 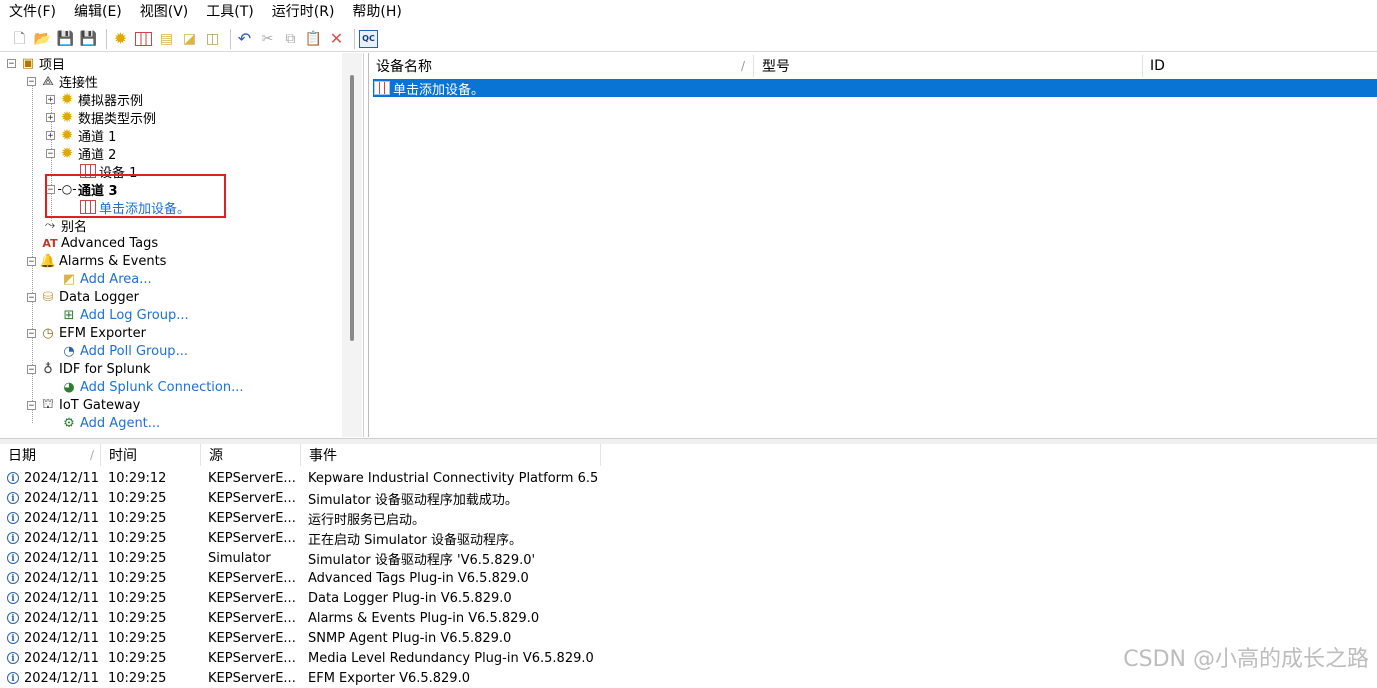 I want to click on menu-runtime: 运行时(R), so click(x=303, y=12).